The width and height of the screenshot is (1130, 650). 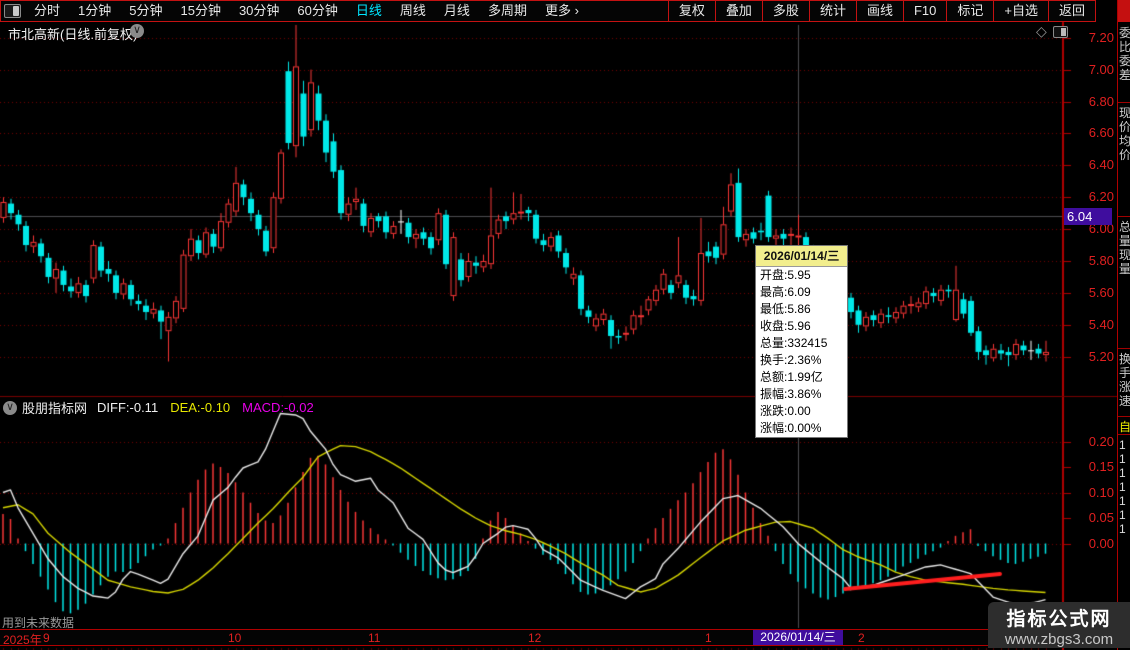 What do you see at coordinates (12, 11) in the screenshot?
I see `panel-toggle-icon` at bounding box center [12, 11].